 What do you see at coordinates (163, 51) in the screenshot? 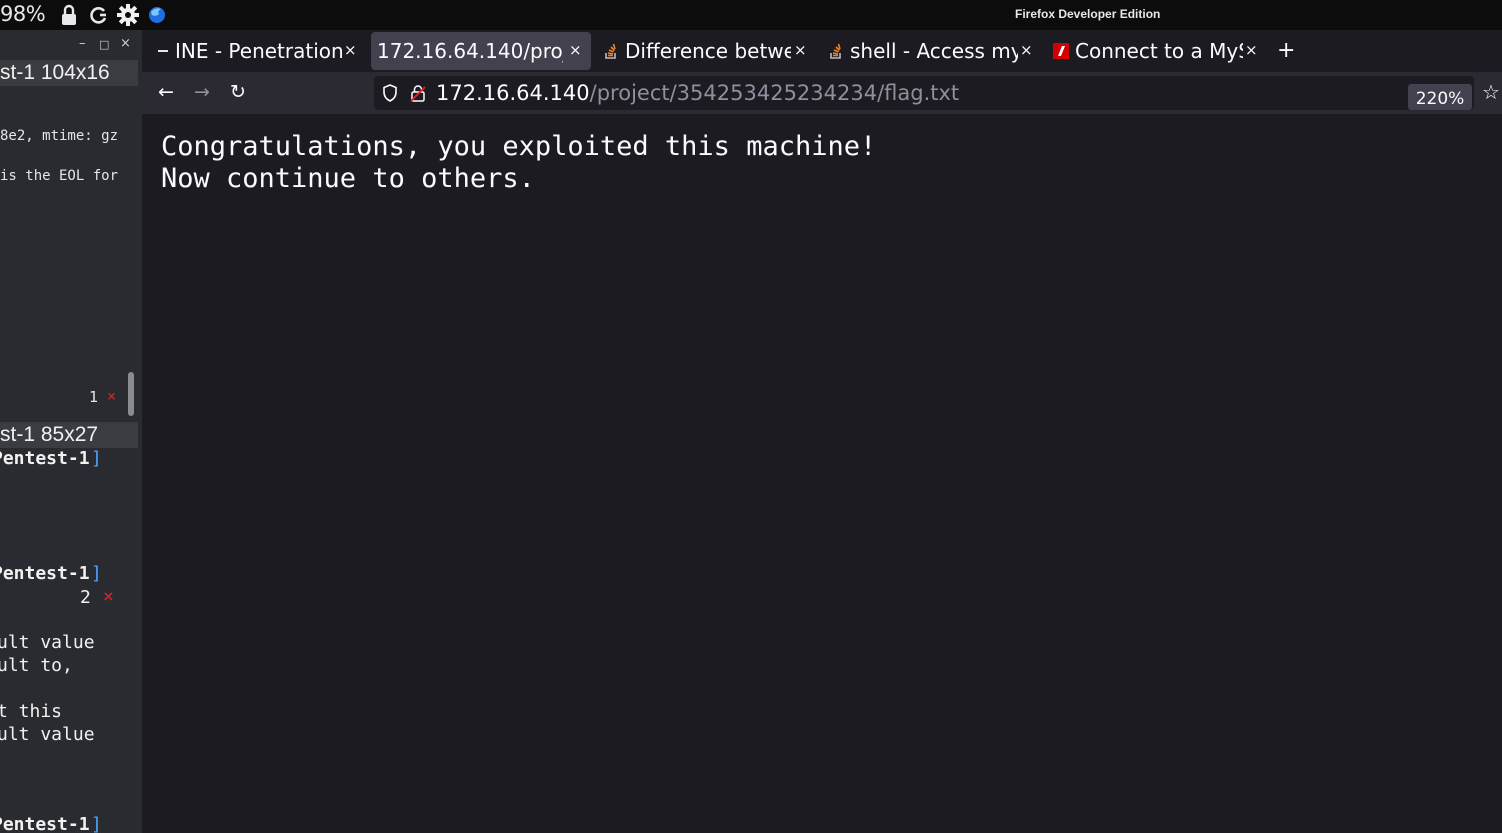
I see `ine-favicon-icon` at bounding box center [163, 51].